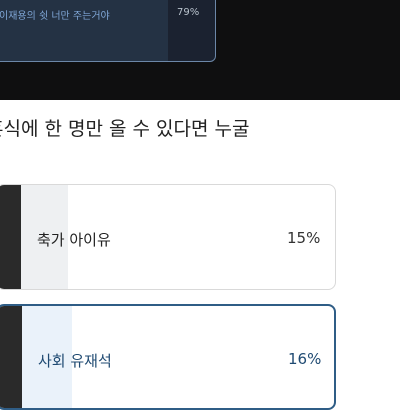 This screenshot has width=400, height=410. Describe the element at coordinates (200, 143) in the screenshot. I see `poll-question: 혼식에 한 명만 올 수 있다면 누굴 ?` at that location.